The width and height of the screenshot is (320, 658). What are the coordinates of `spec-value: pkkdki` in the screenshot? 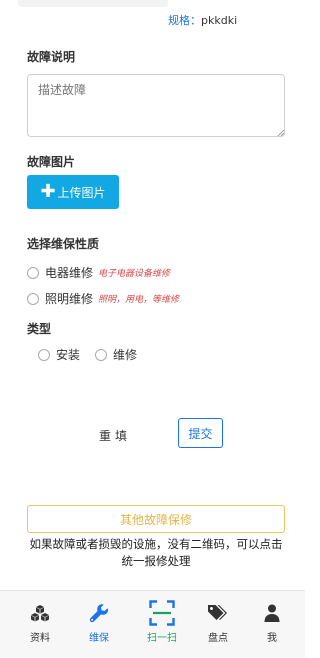 It's located at (219, 20).